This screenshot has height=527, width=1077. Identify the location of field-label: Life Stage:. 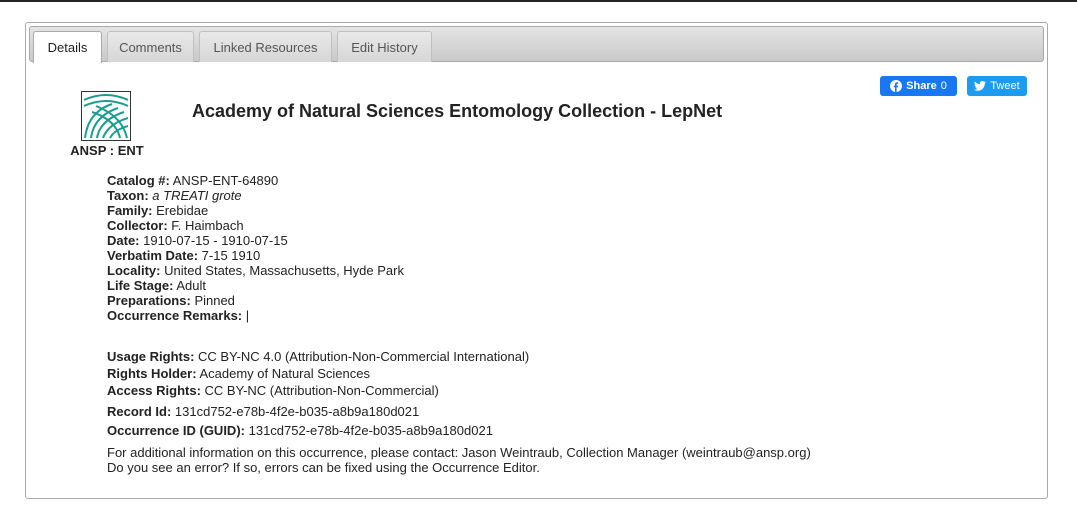
(140, 285).